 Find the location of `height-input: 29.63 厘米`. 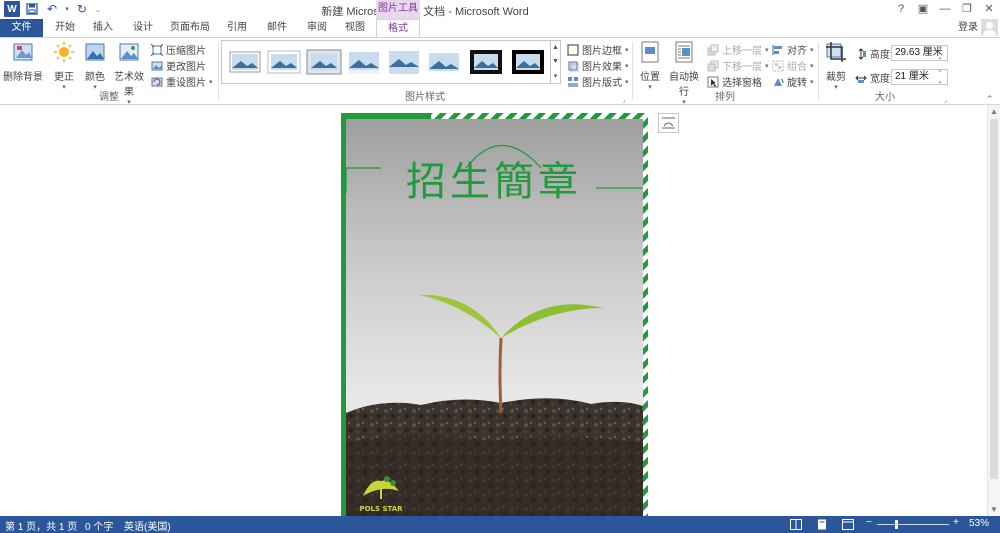

height-input: 29.63 厘米 is located at coordinates (919, 53).